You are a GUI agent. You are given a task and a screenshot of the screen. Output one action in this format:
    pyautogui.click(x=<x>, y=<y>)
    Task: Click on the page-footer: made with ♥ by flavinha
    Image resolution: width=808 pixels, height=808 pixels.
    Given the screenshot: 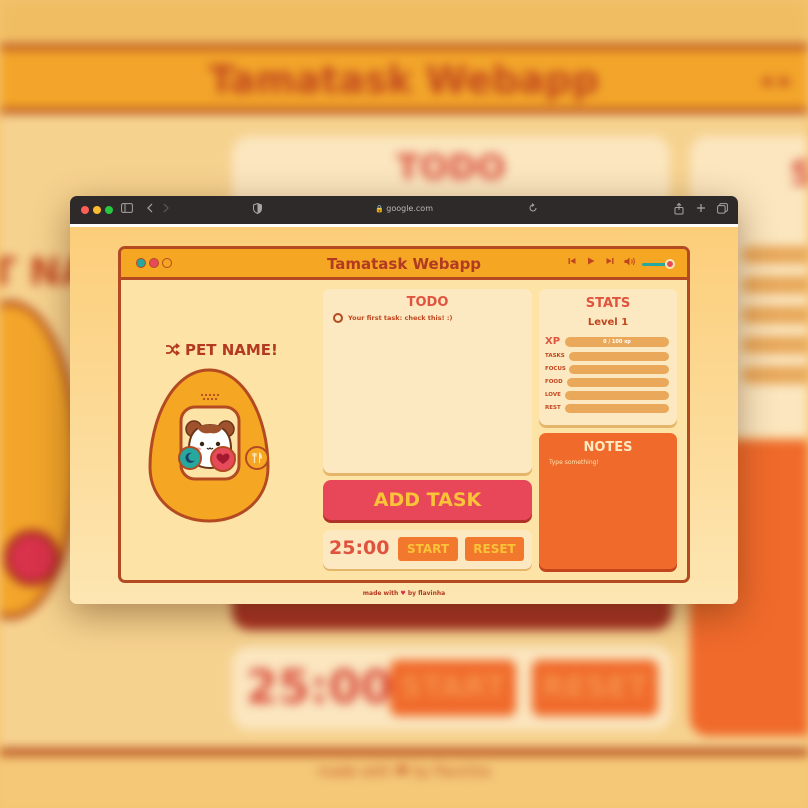 What is the action you would take?
    pyautogui.click(x=404, y=593)
    